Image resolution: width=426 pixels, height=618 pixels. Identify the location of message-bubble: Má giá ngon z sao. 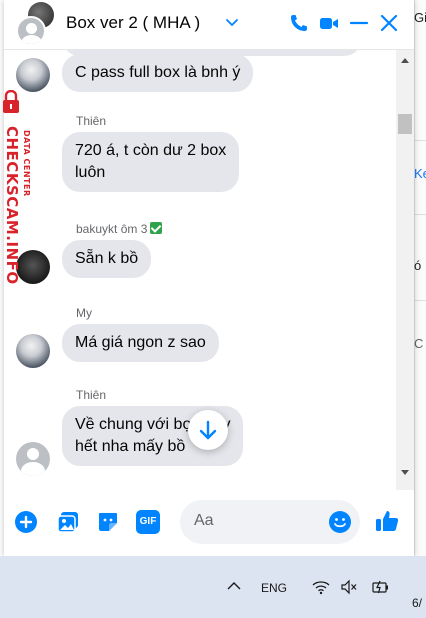
(140, 343).